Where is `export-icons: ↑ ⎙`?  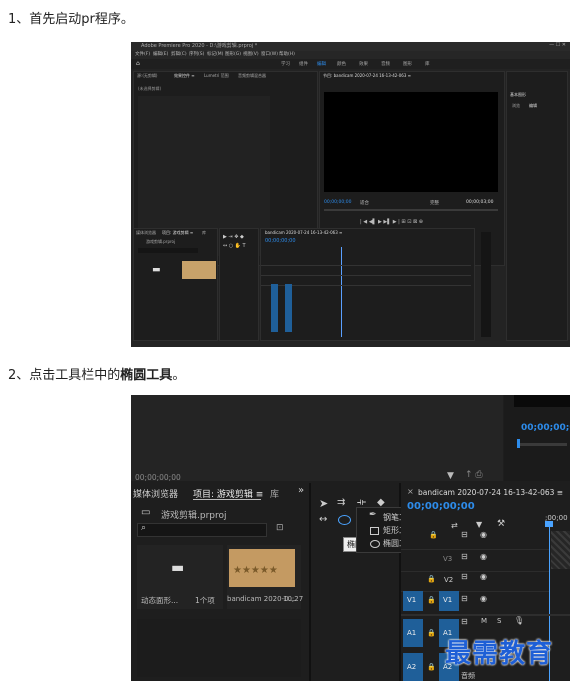
export-icons: ↑ ⎙ is located at coordinates (474, 475).